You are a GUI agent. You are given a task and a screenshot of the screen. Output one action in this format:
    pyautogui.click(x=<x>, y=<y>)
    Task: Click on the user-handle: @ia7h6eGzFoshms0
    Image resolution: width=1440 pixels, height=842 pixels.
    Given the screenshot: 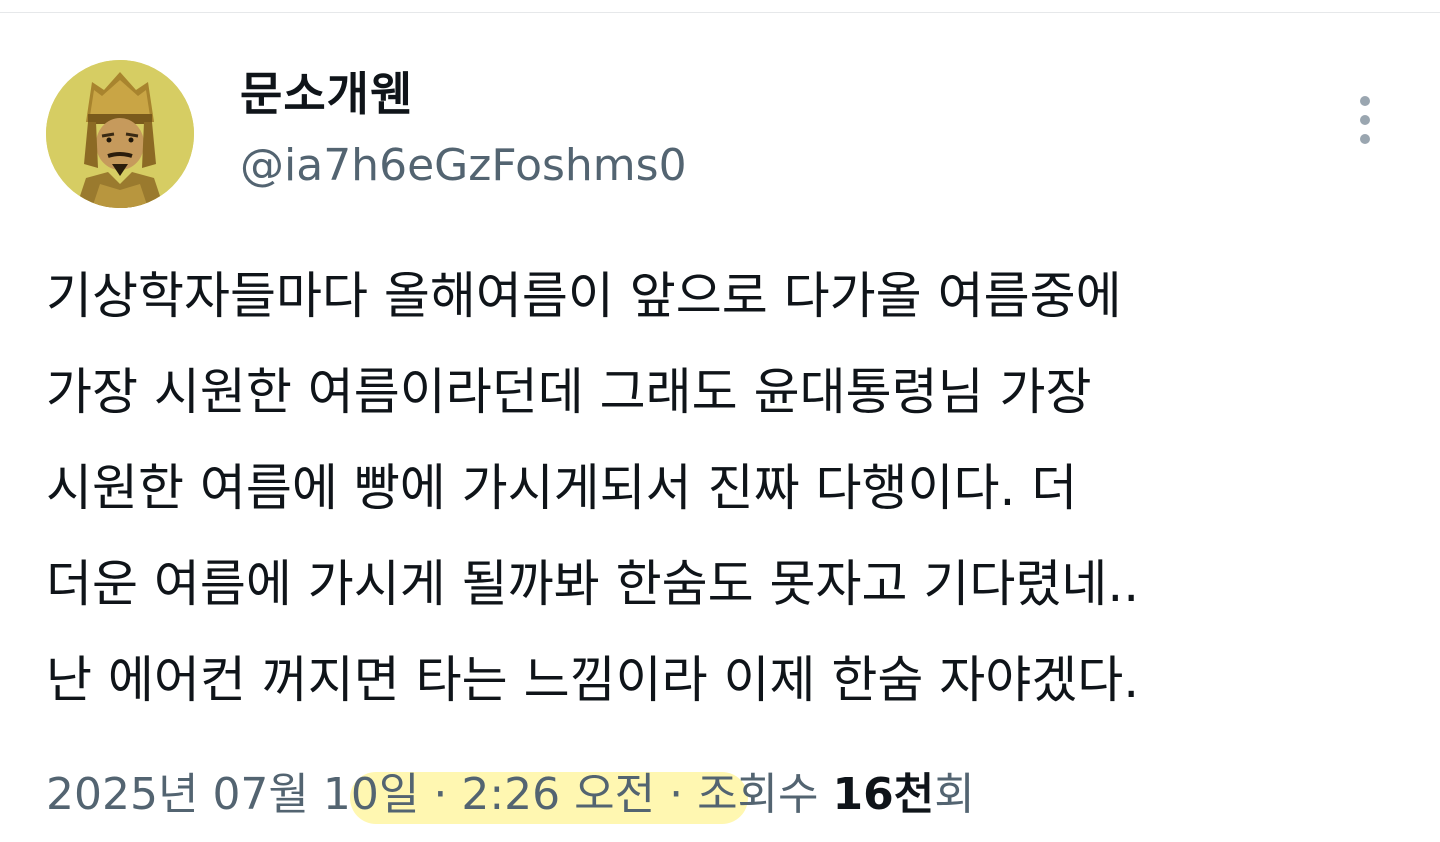 What is the action you would take?
    pyautogui.click(x=463, y=166)
    